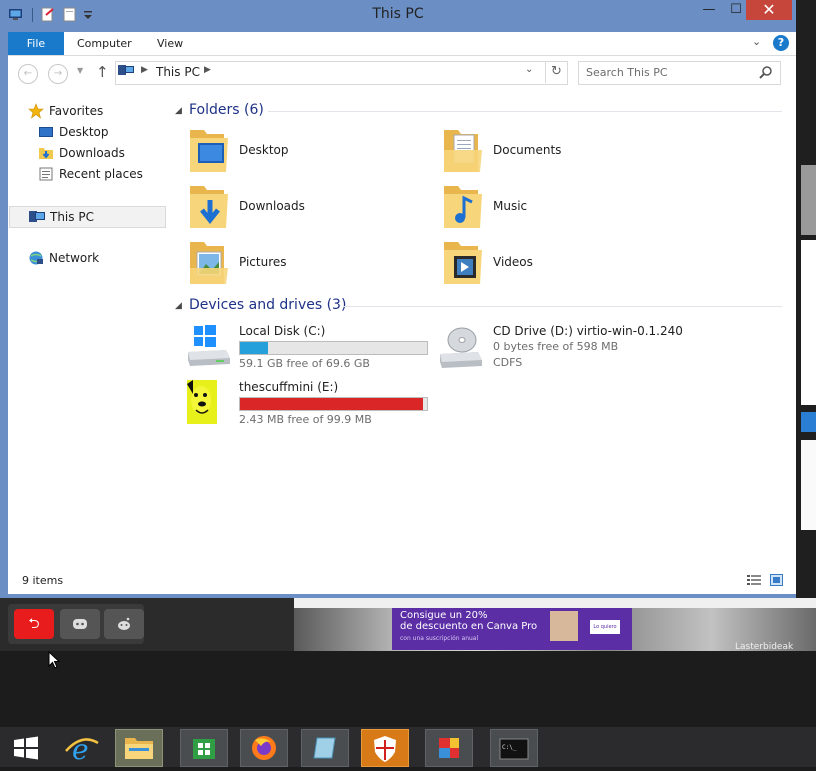 This screenshot has width=816, height=771. I want to click on drive-e-free-space: 2.43 MB free of 99.9 MB, so click(305, 419).